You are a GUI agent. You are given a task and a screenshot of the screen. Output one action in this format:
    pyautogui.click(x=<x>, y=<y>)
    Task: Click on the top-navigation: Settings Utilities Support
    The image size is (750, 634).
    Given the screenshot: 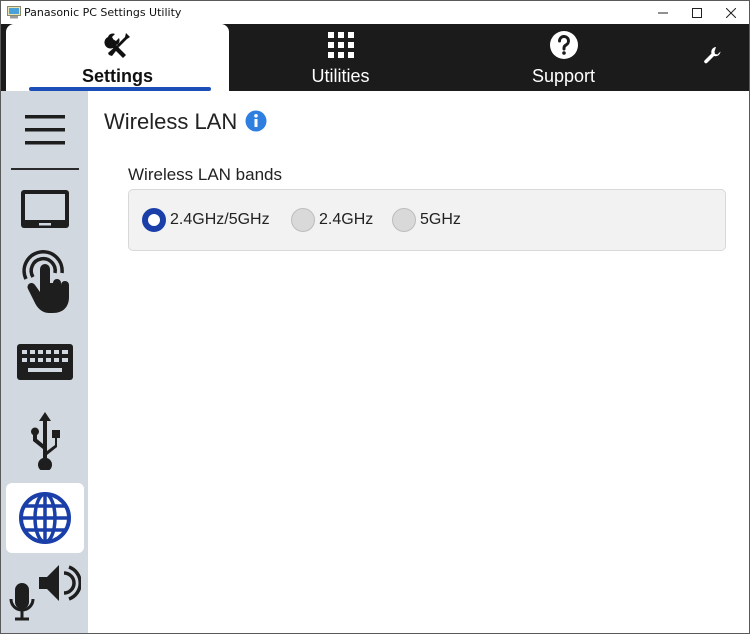 What is the action you would take?
    pyautogui.click(x=375, y=57)
    